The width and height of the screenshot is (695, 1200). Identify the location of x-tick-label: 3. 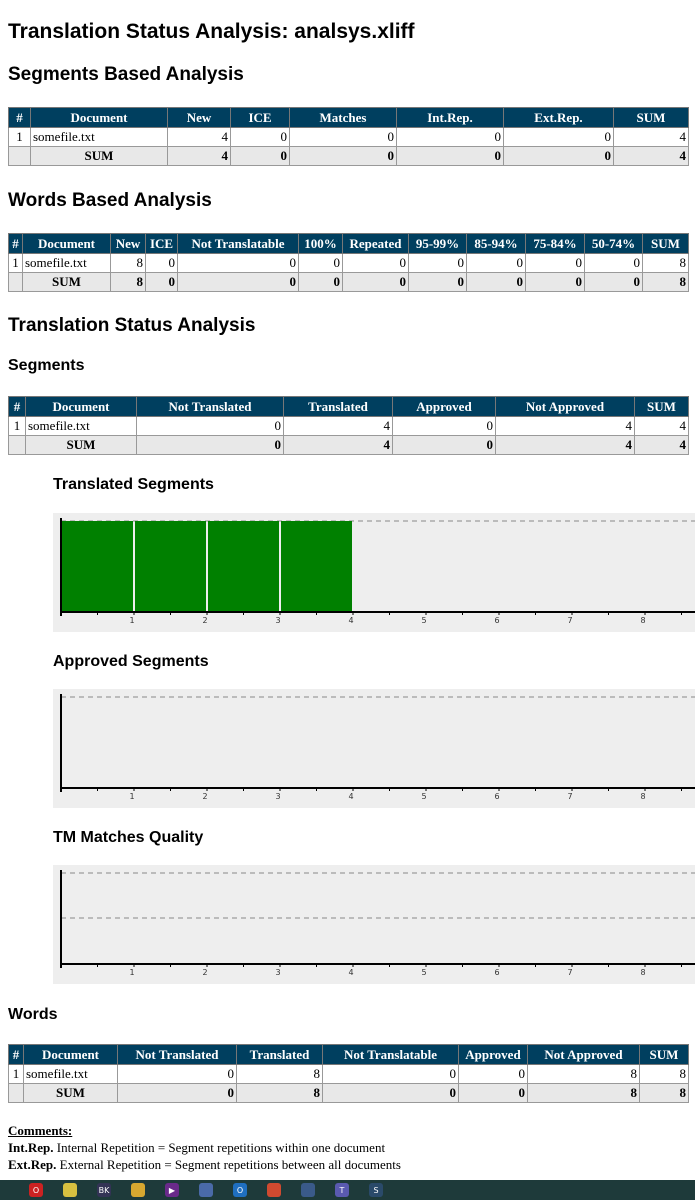
(277, 796).